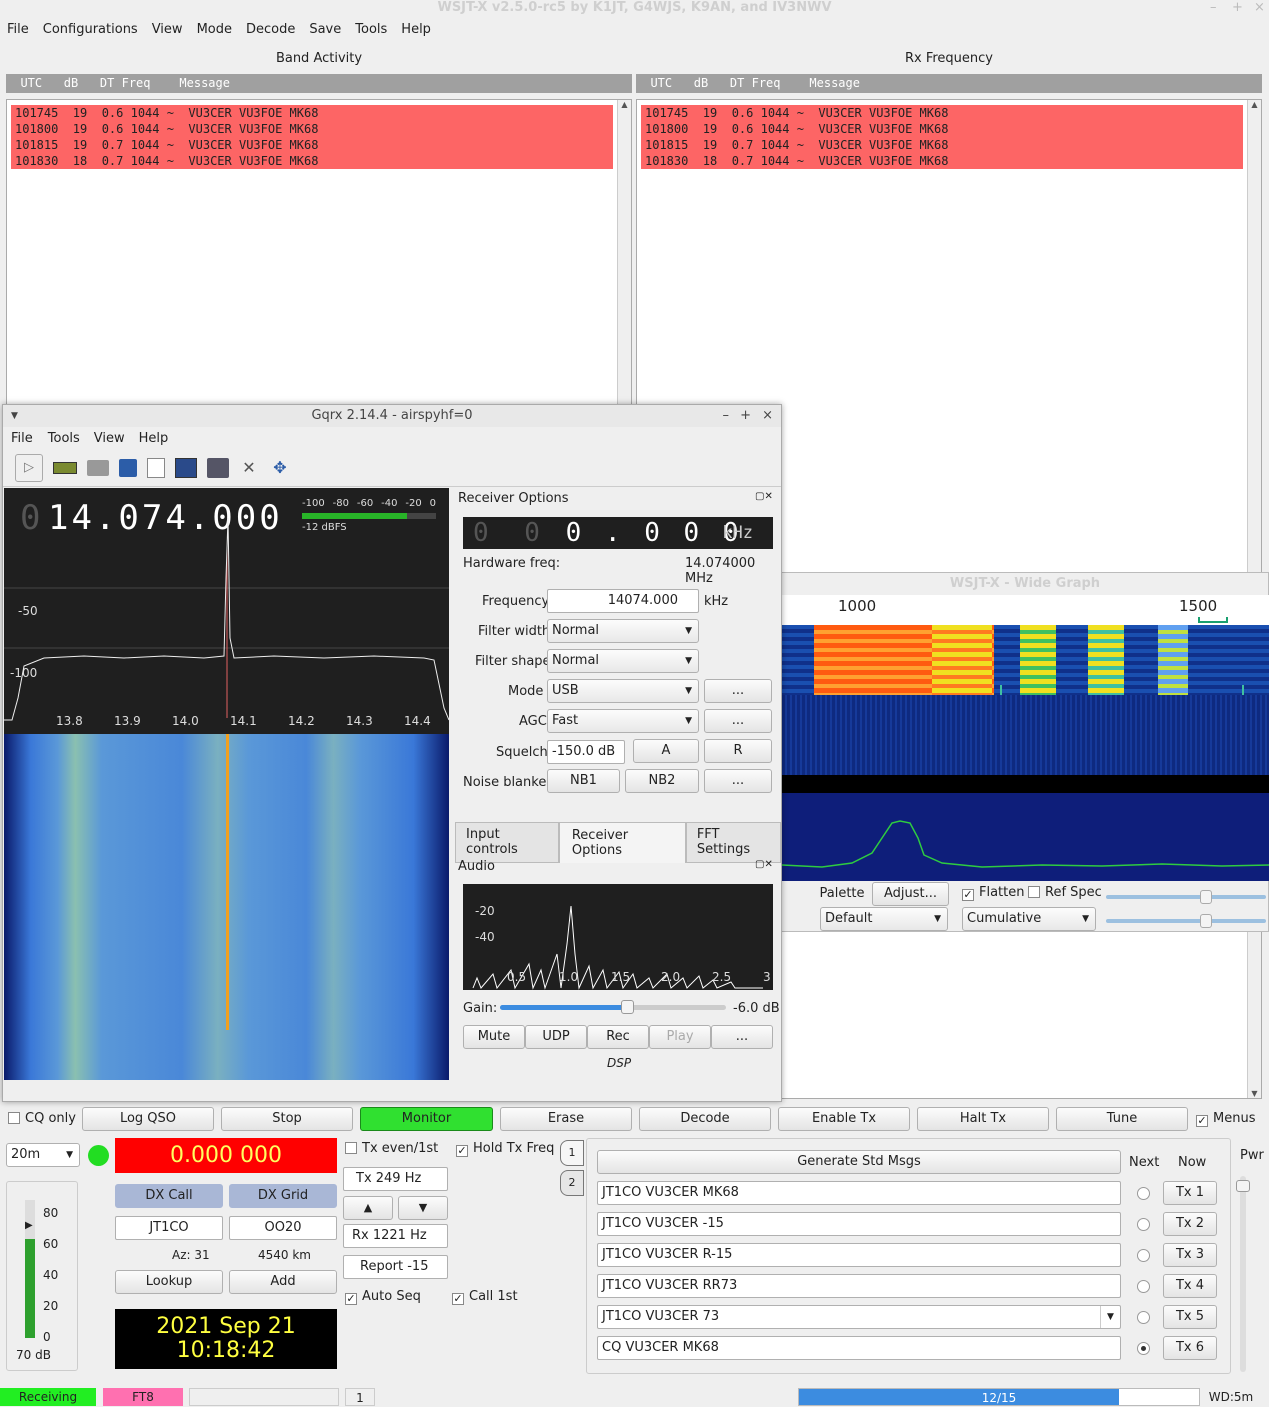 The image size is (1269, 1407). I want to click on tx6-now-button: Tx 6, so click(1190, 1348).